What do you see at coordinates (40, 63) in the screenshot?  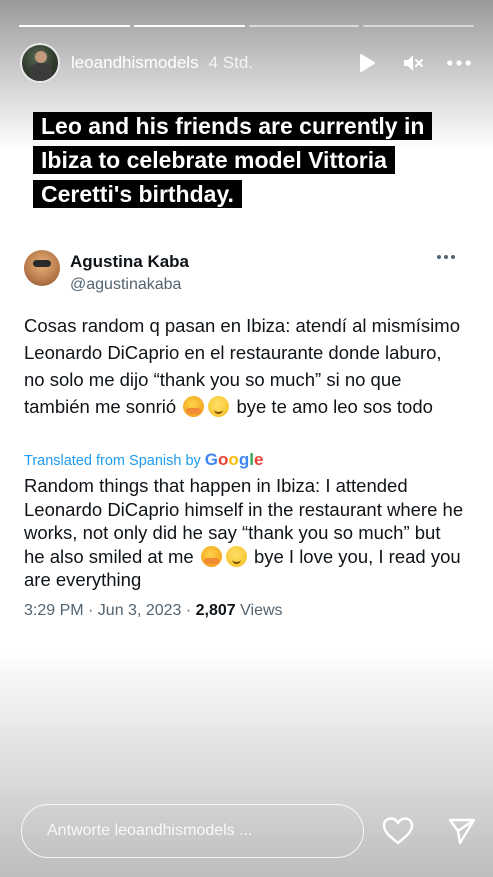 I see `avatar` at bounding box center [40, 63].